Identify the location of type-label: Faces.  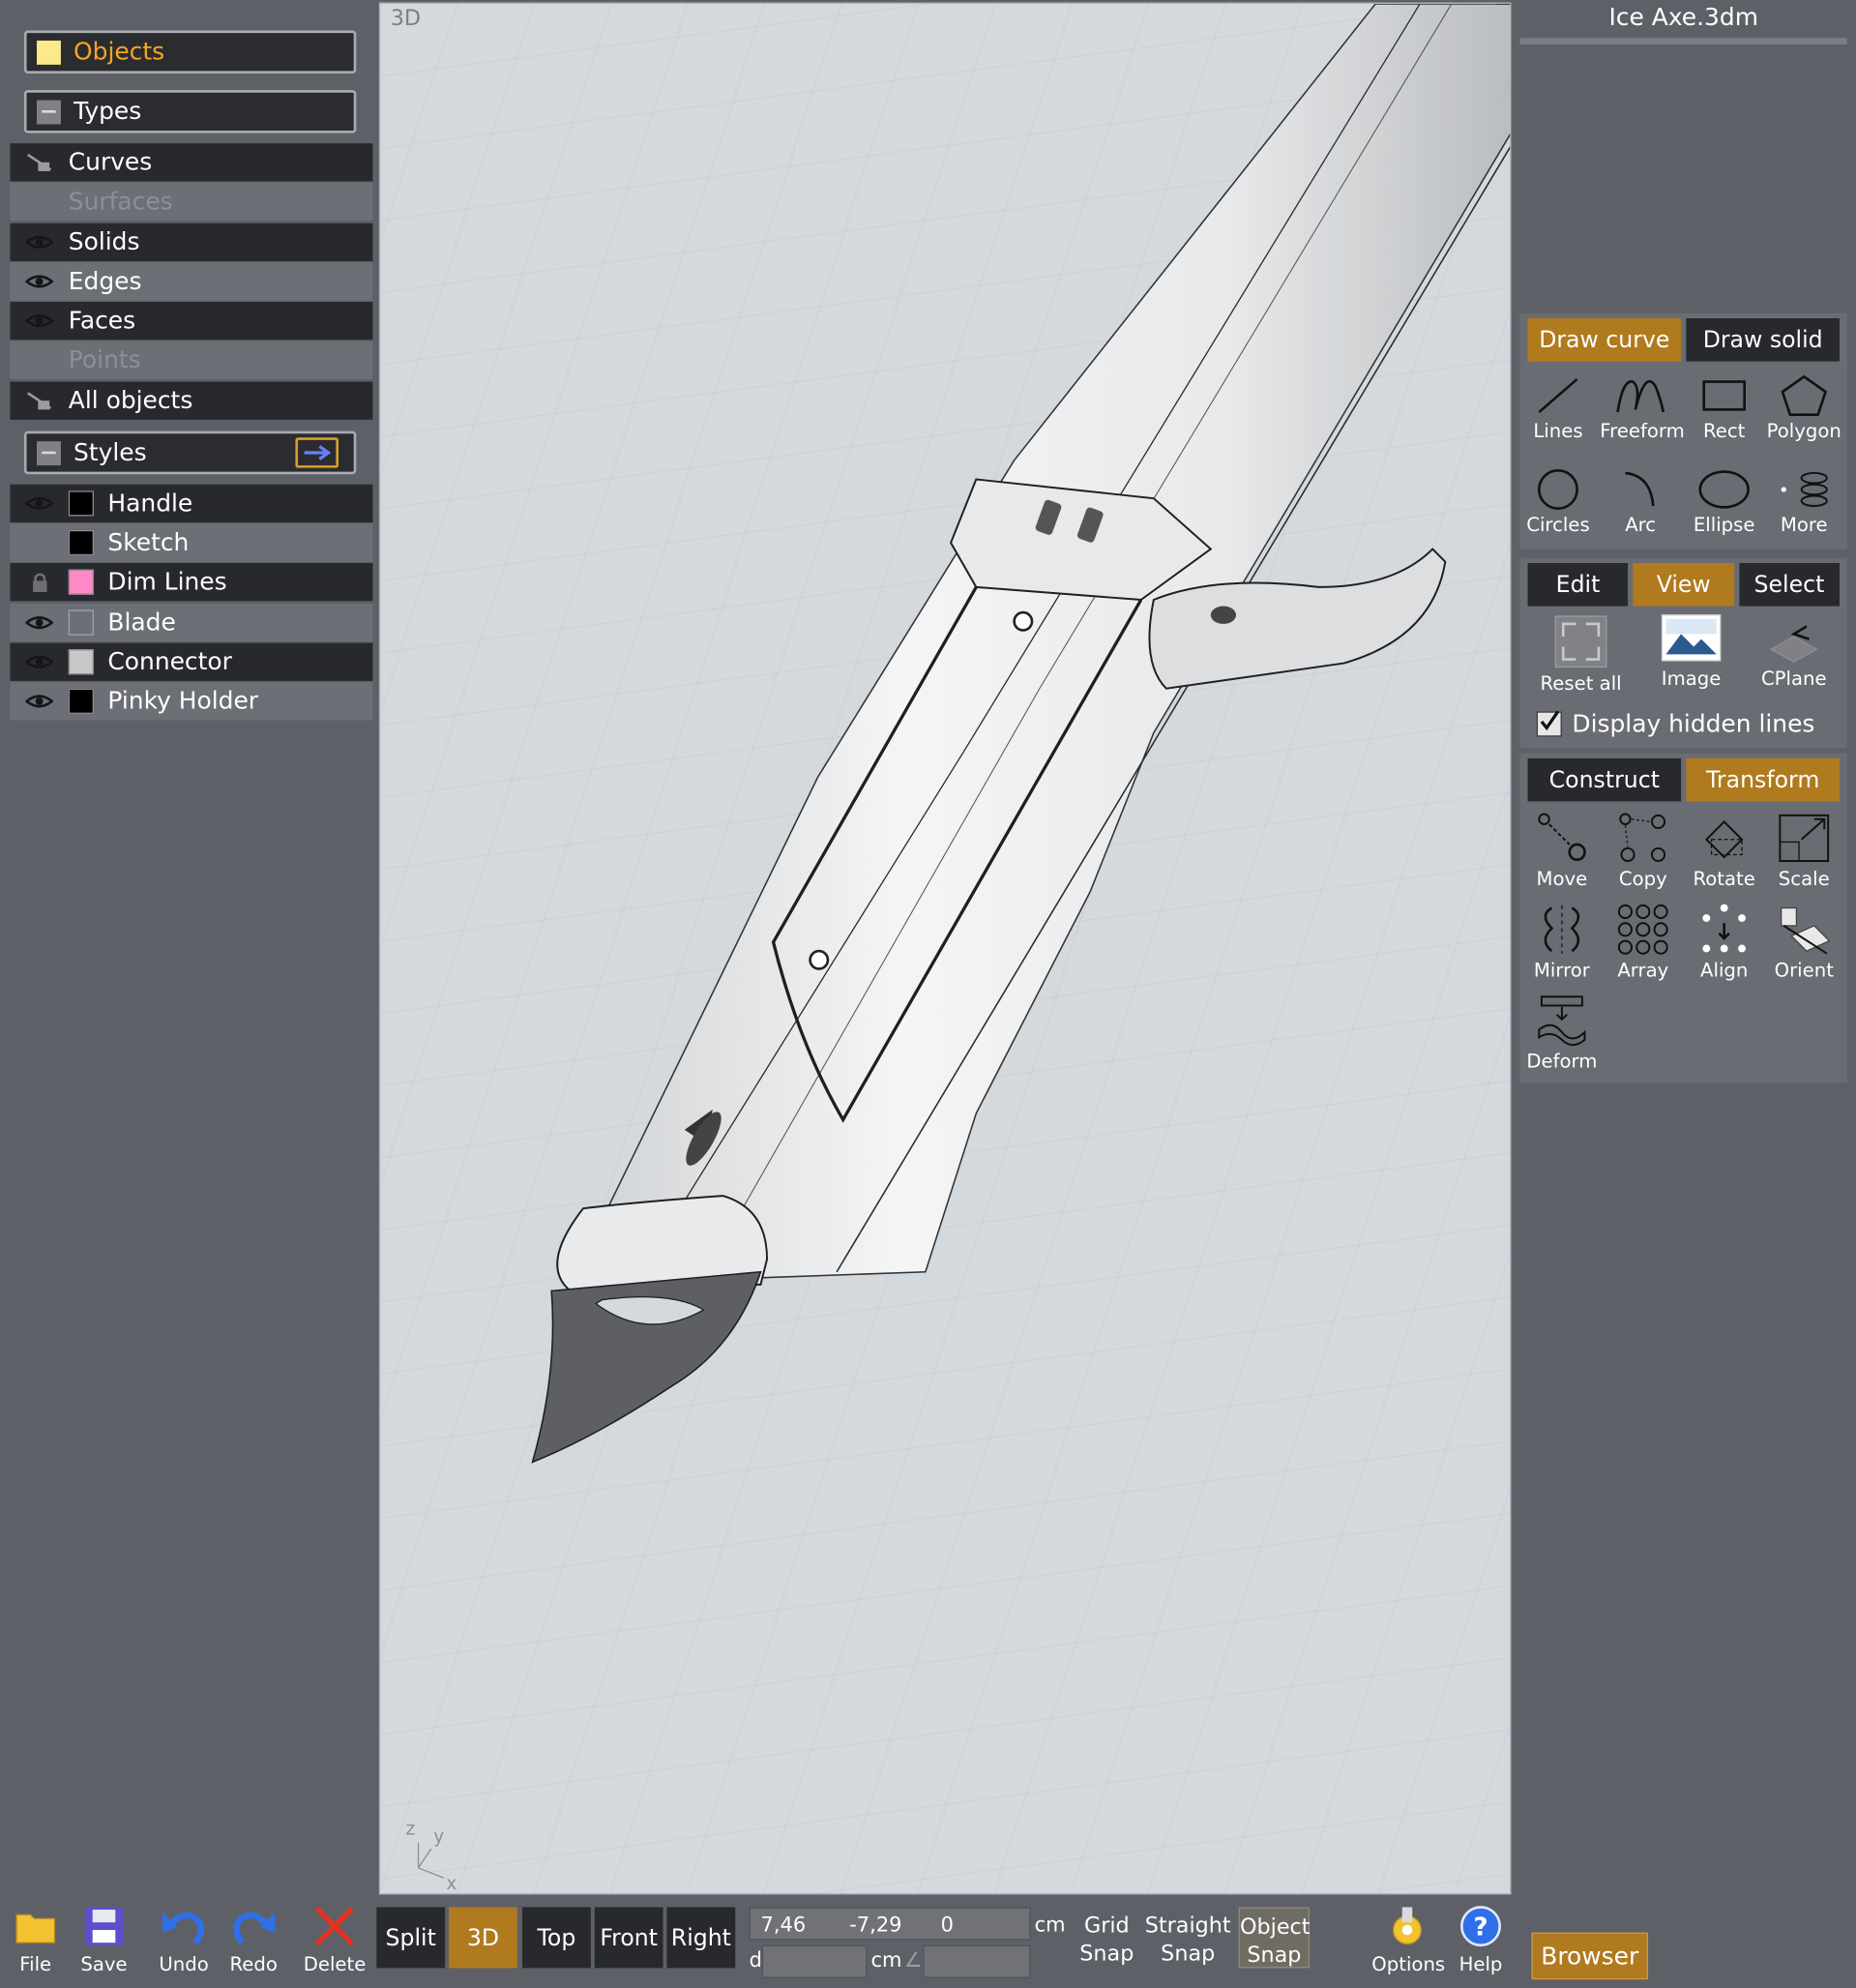
(102, 321).